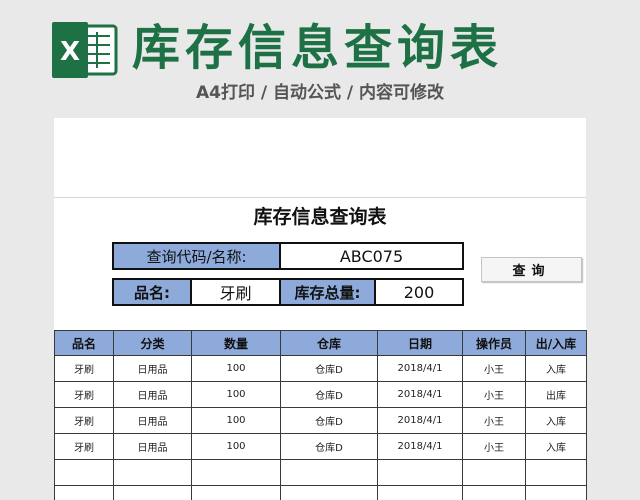 The width and height of the screenshot is (640, 500). Describe the element at coordinates (420, 343) in the screenshot. I see `column-header-date: 日期` at that location.